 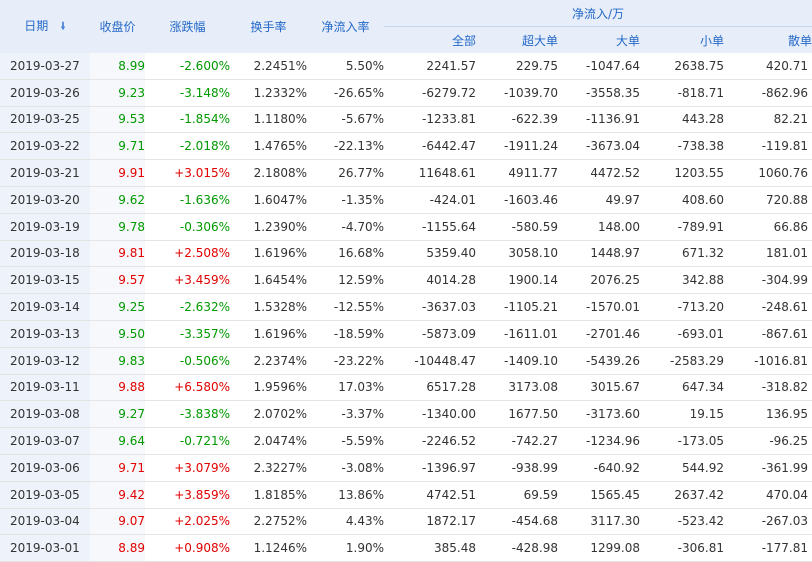 I want to click on cell-small: 342.88, so click(x=682, y=280).